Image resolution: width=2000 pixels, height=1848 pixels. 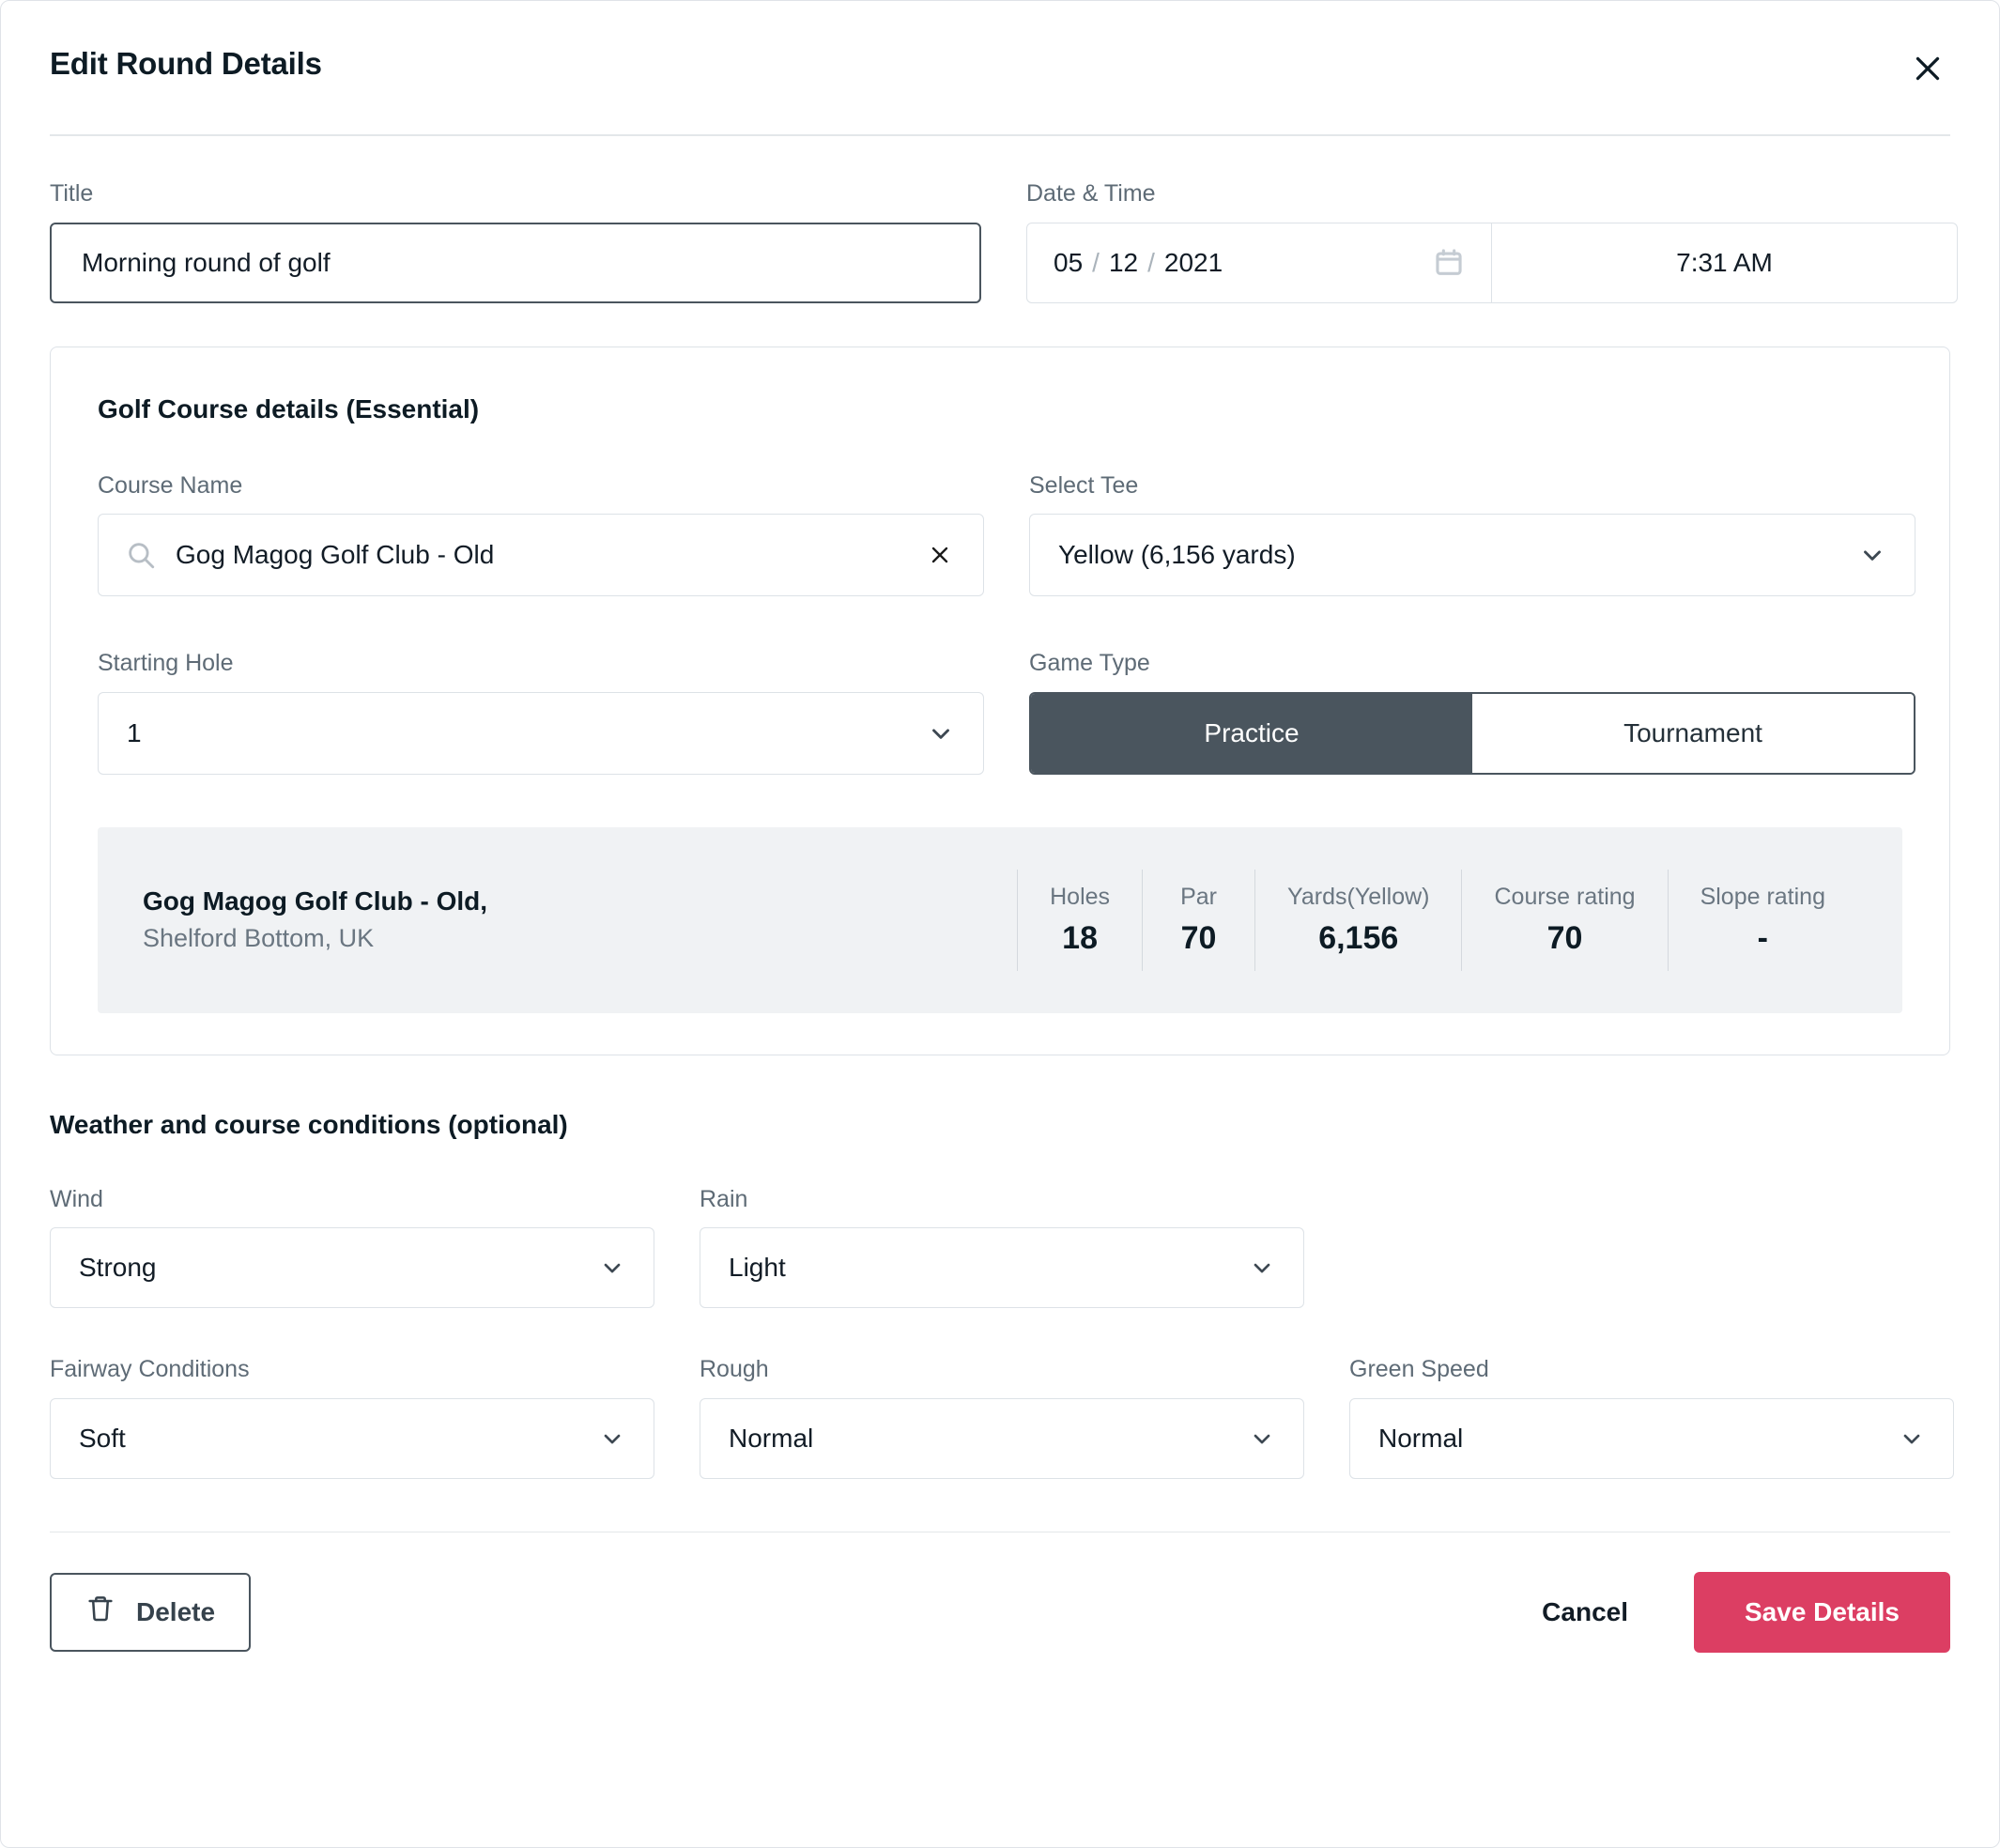 I want to click on game-type-label: Game Type, so click(x=1089, y=663).